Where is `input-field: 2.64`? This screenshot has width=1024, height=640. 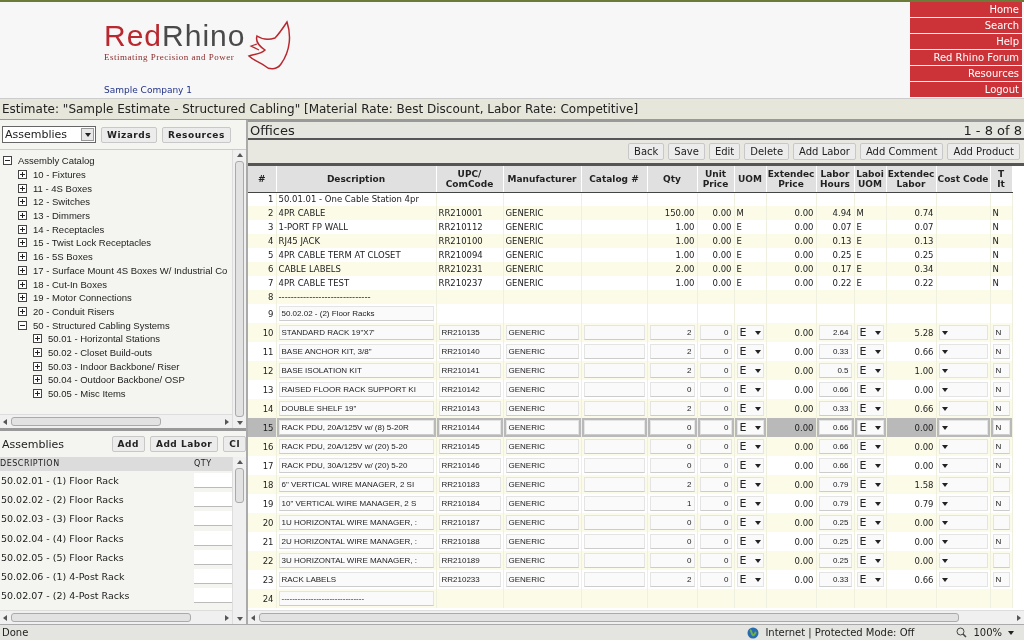
input-field: 2.64 is located at coordinates (835, 332).